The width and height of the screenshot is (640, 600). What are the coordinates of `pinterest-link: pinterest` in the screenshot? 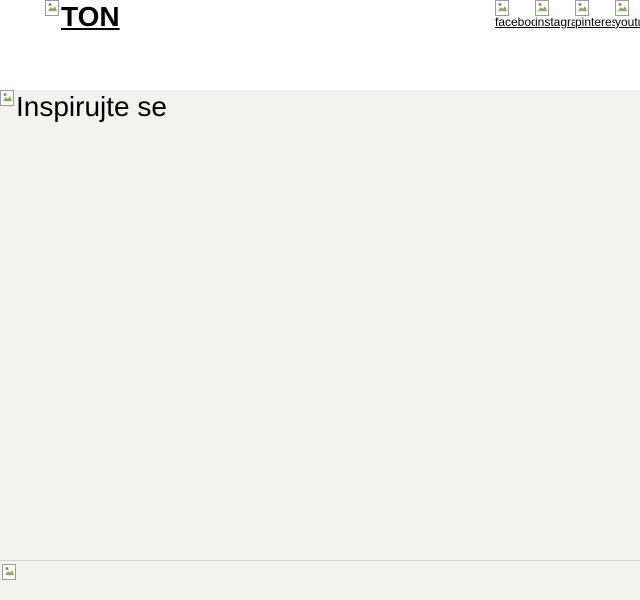 It's located at (595, 16).